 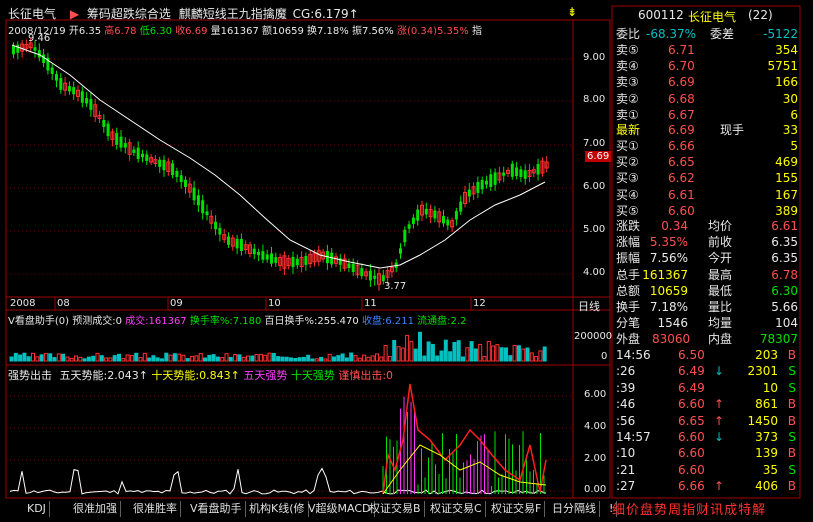 What do you see at coordinates (39, 321) in the screenshot?
I see `volume-panel-title: V看盘助手(0)` at bounding box center [39, 321].